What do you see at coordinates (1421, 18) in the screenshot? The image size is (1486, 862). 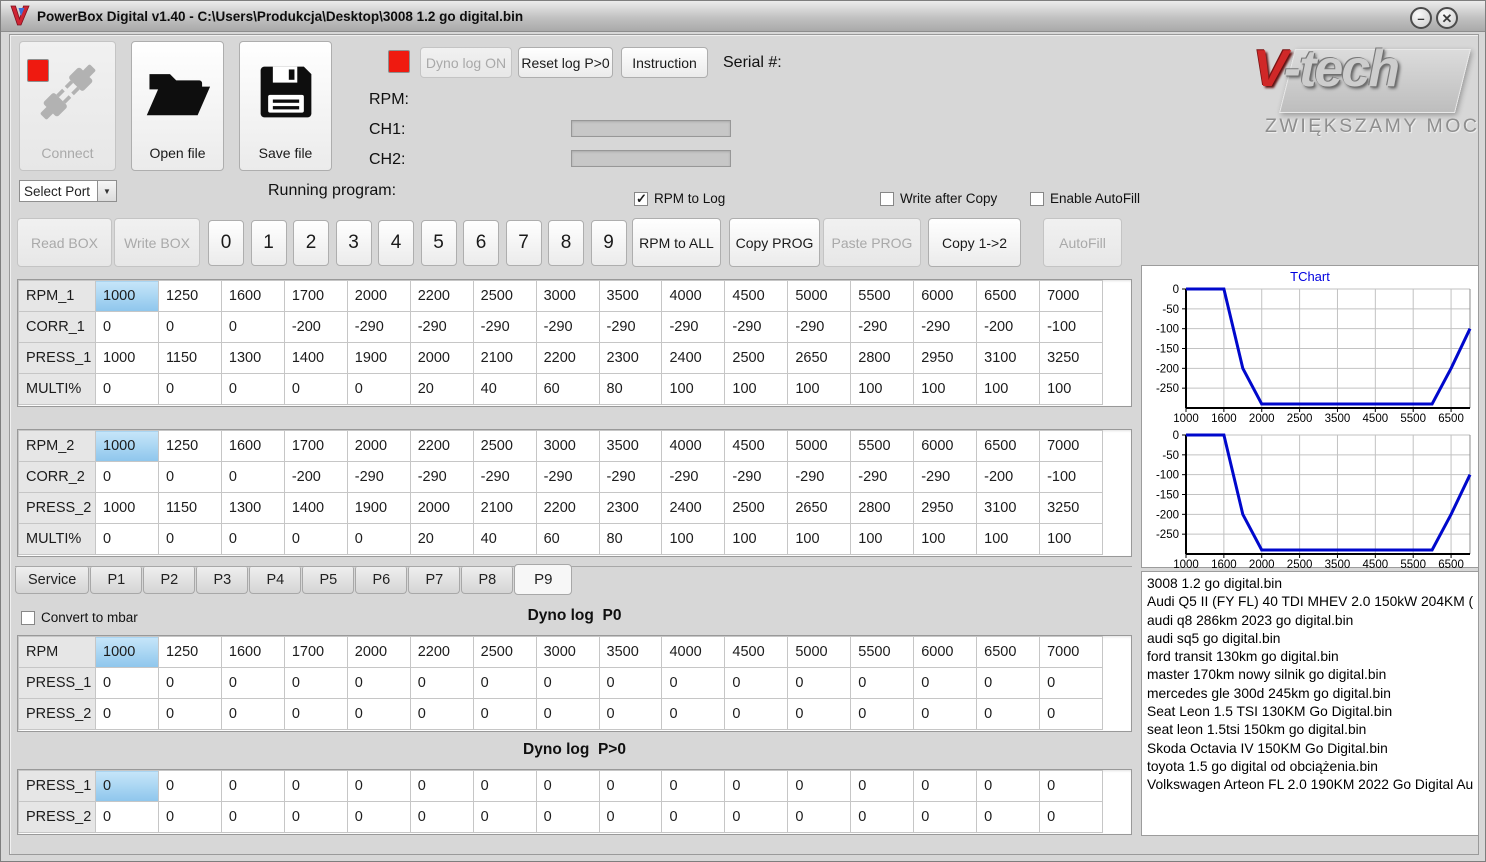 I see `minimize-button: –` at bounding box center [1421, 18].